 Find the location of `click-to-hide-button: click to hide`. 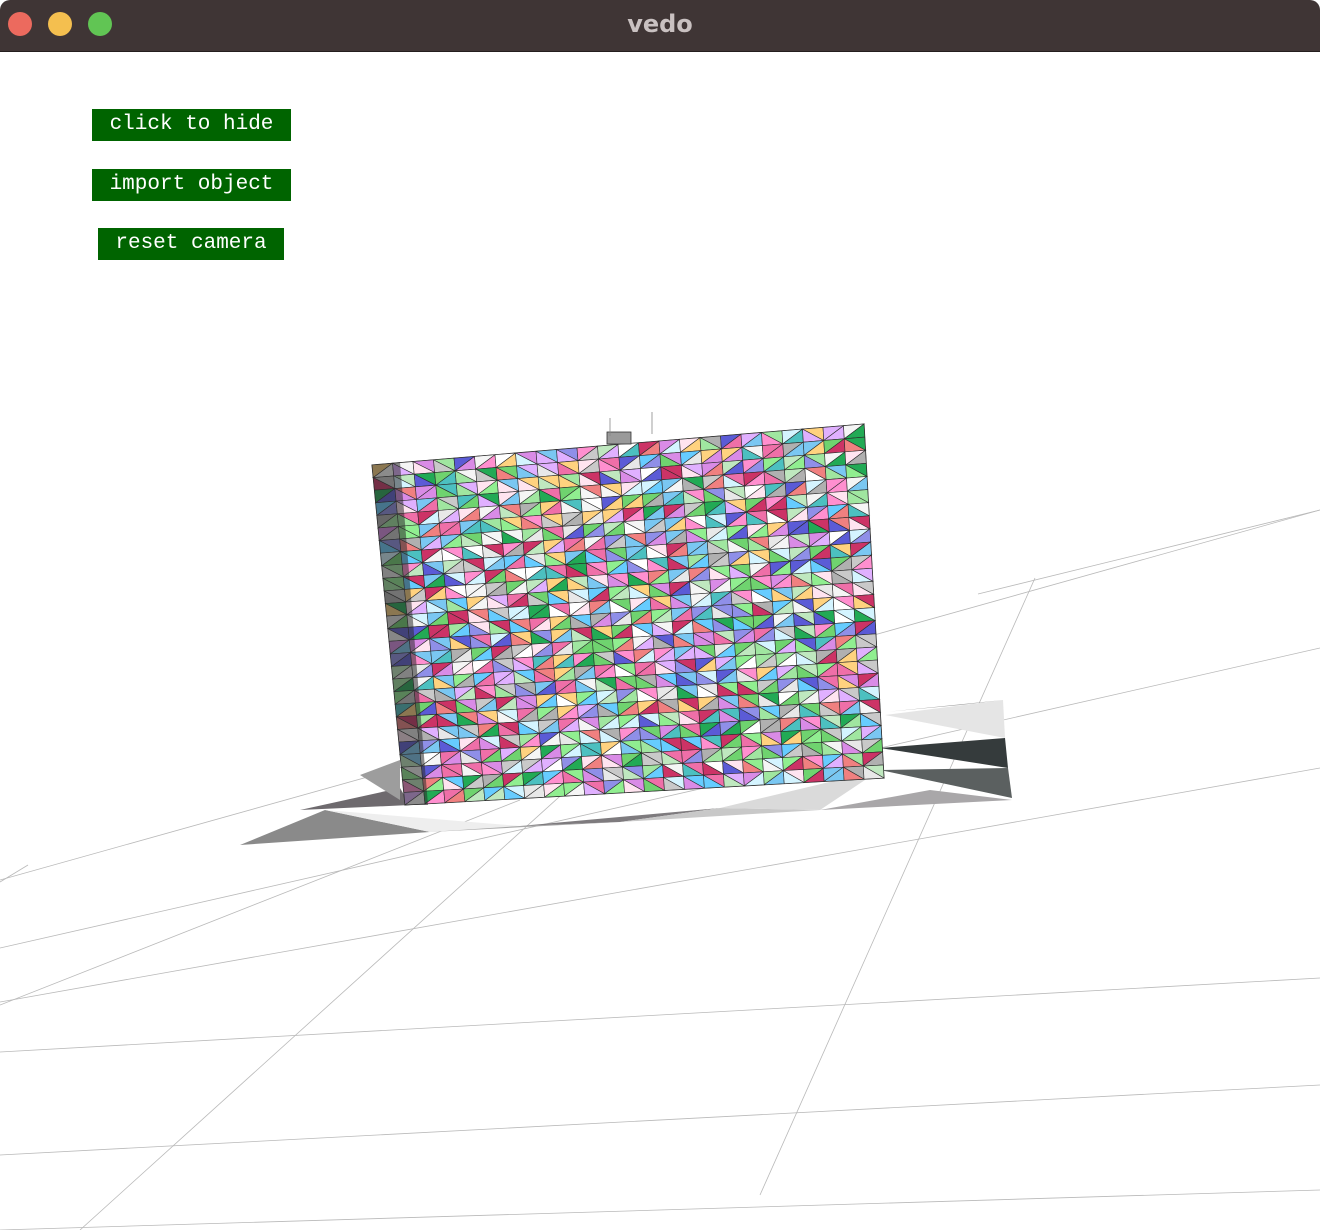

click-to-hide-button: click to hide is located at coordinates (191, 125).